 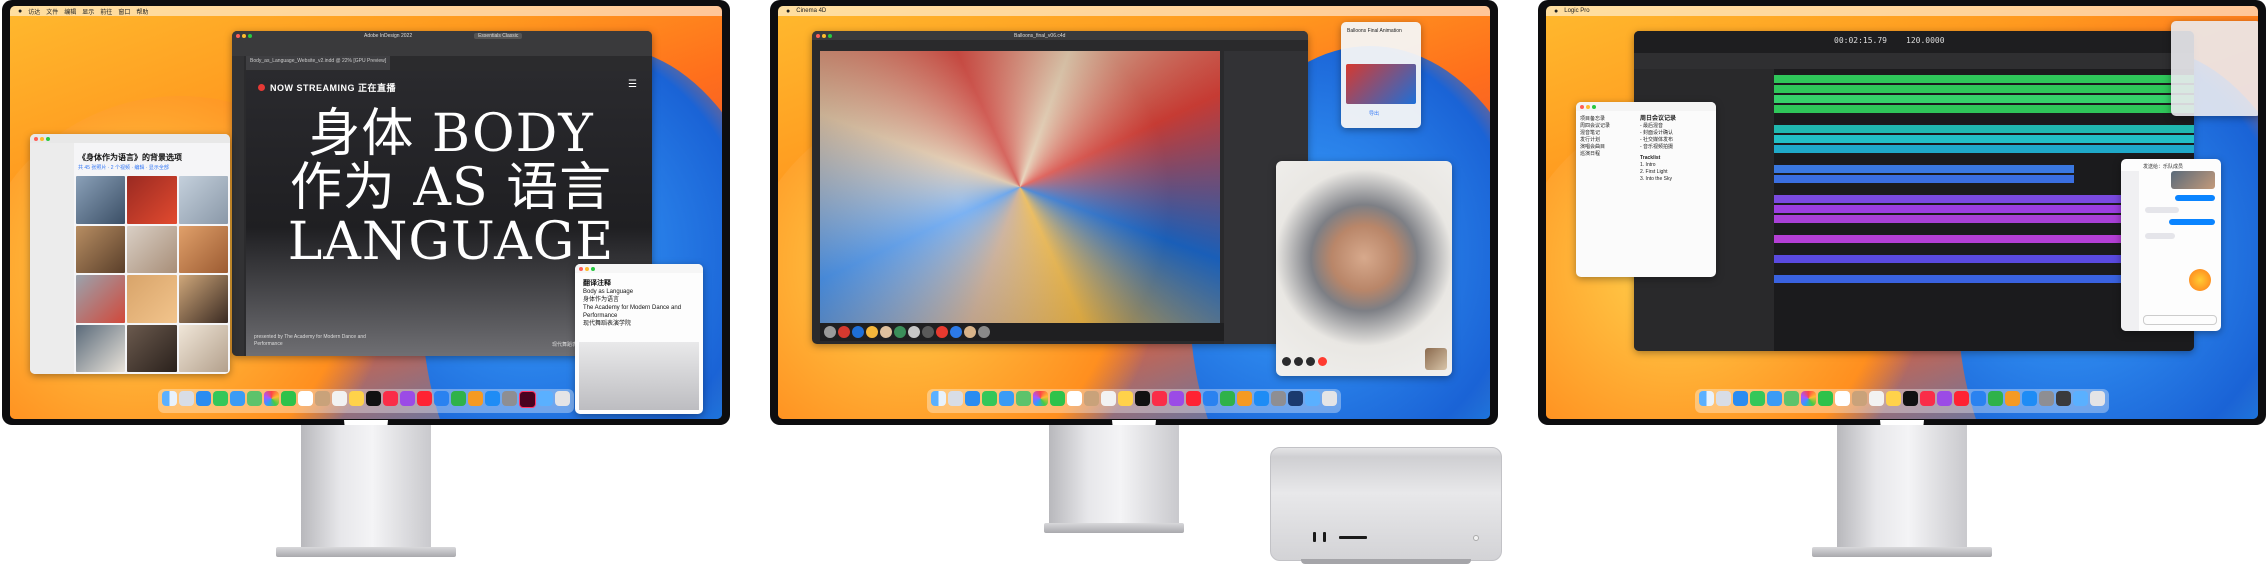 What do you see at coordinates (1594, 106) in the screenshot?
I see `zoom-icon` at bounding box center [1594, 106].